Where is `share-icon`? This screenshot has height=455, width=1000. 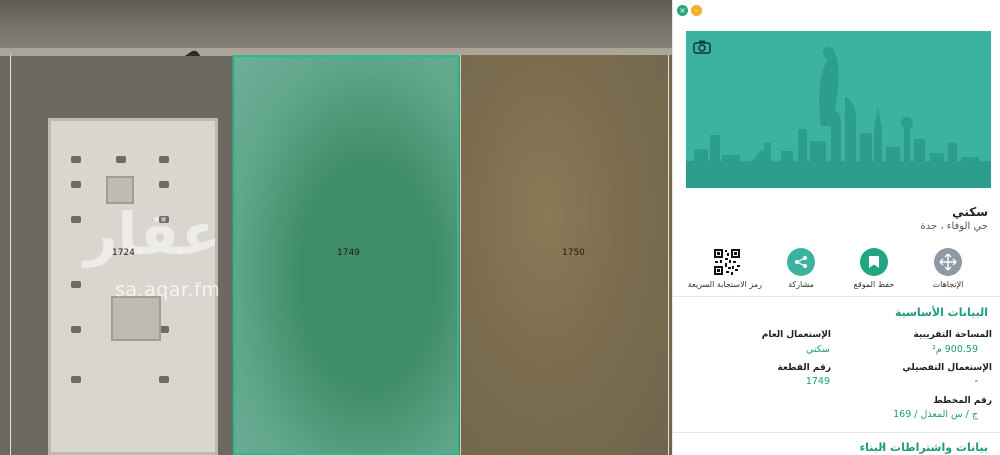
share-icon is located at coordinates (801, 262).